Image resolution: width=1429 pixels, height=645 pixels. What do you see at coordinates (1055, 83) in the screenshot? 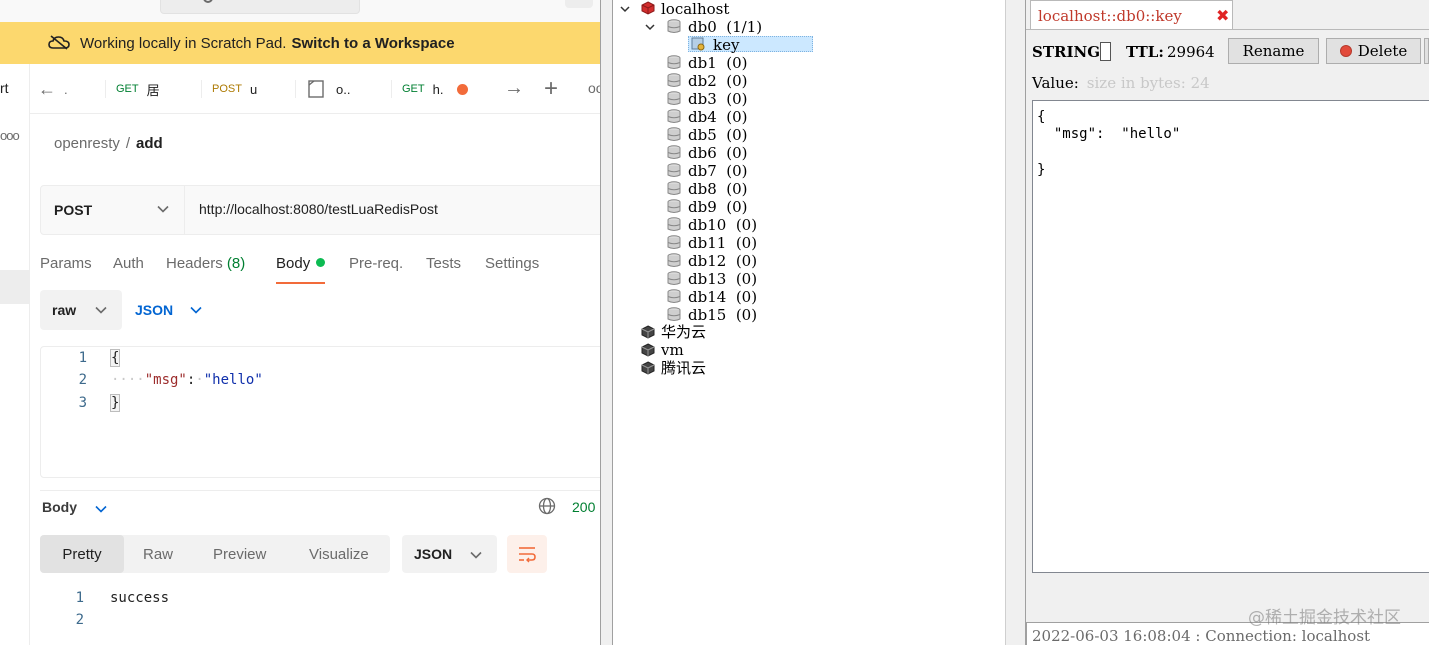
I see `value-label: Value:` at bounding box center [1055, 83].